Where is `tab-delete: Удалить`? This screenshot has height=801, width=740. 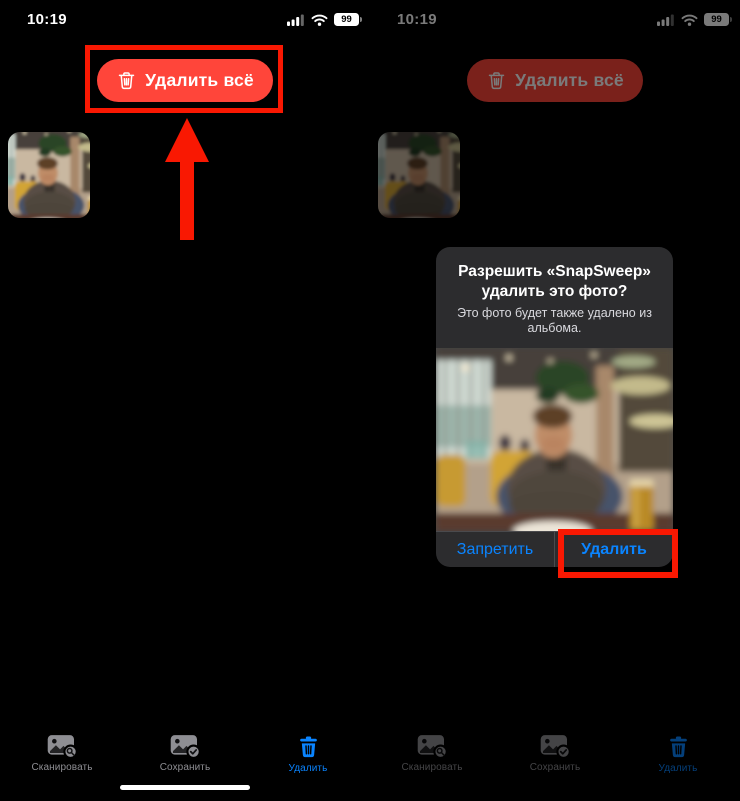
tab-delete: Удалить is located at coordinates (308, 754).